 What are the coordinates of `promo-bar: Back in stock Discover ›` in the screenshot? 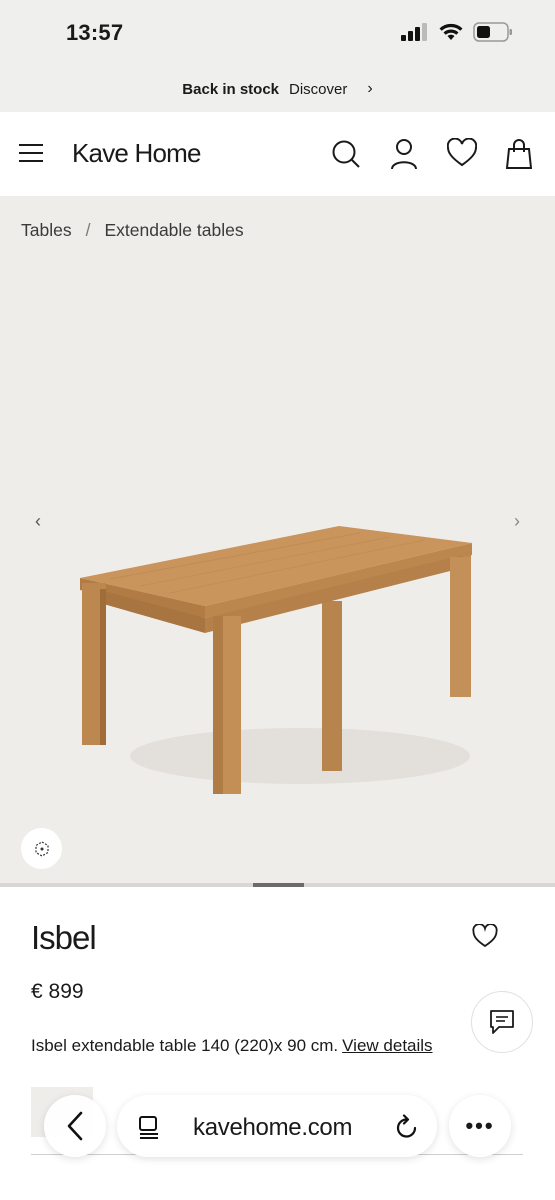 It's located at (277, 89).